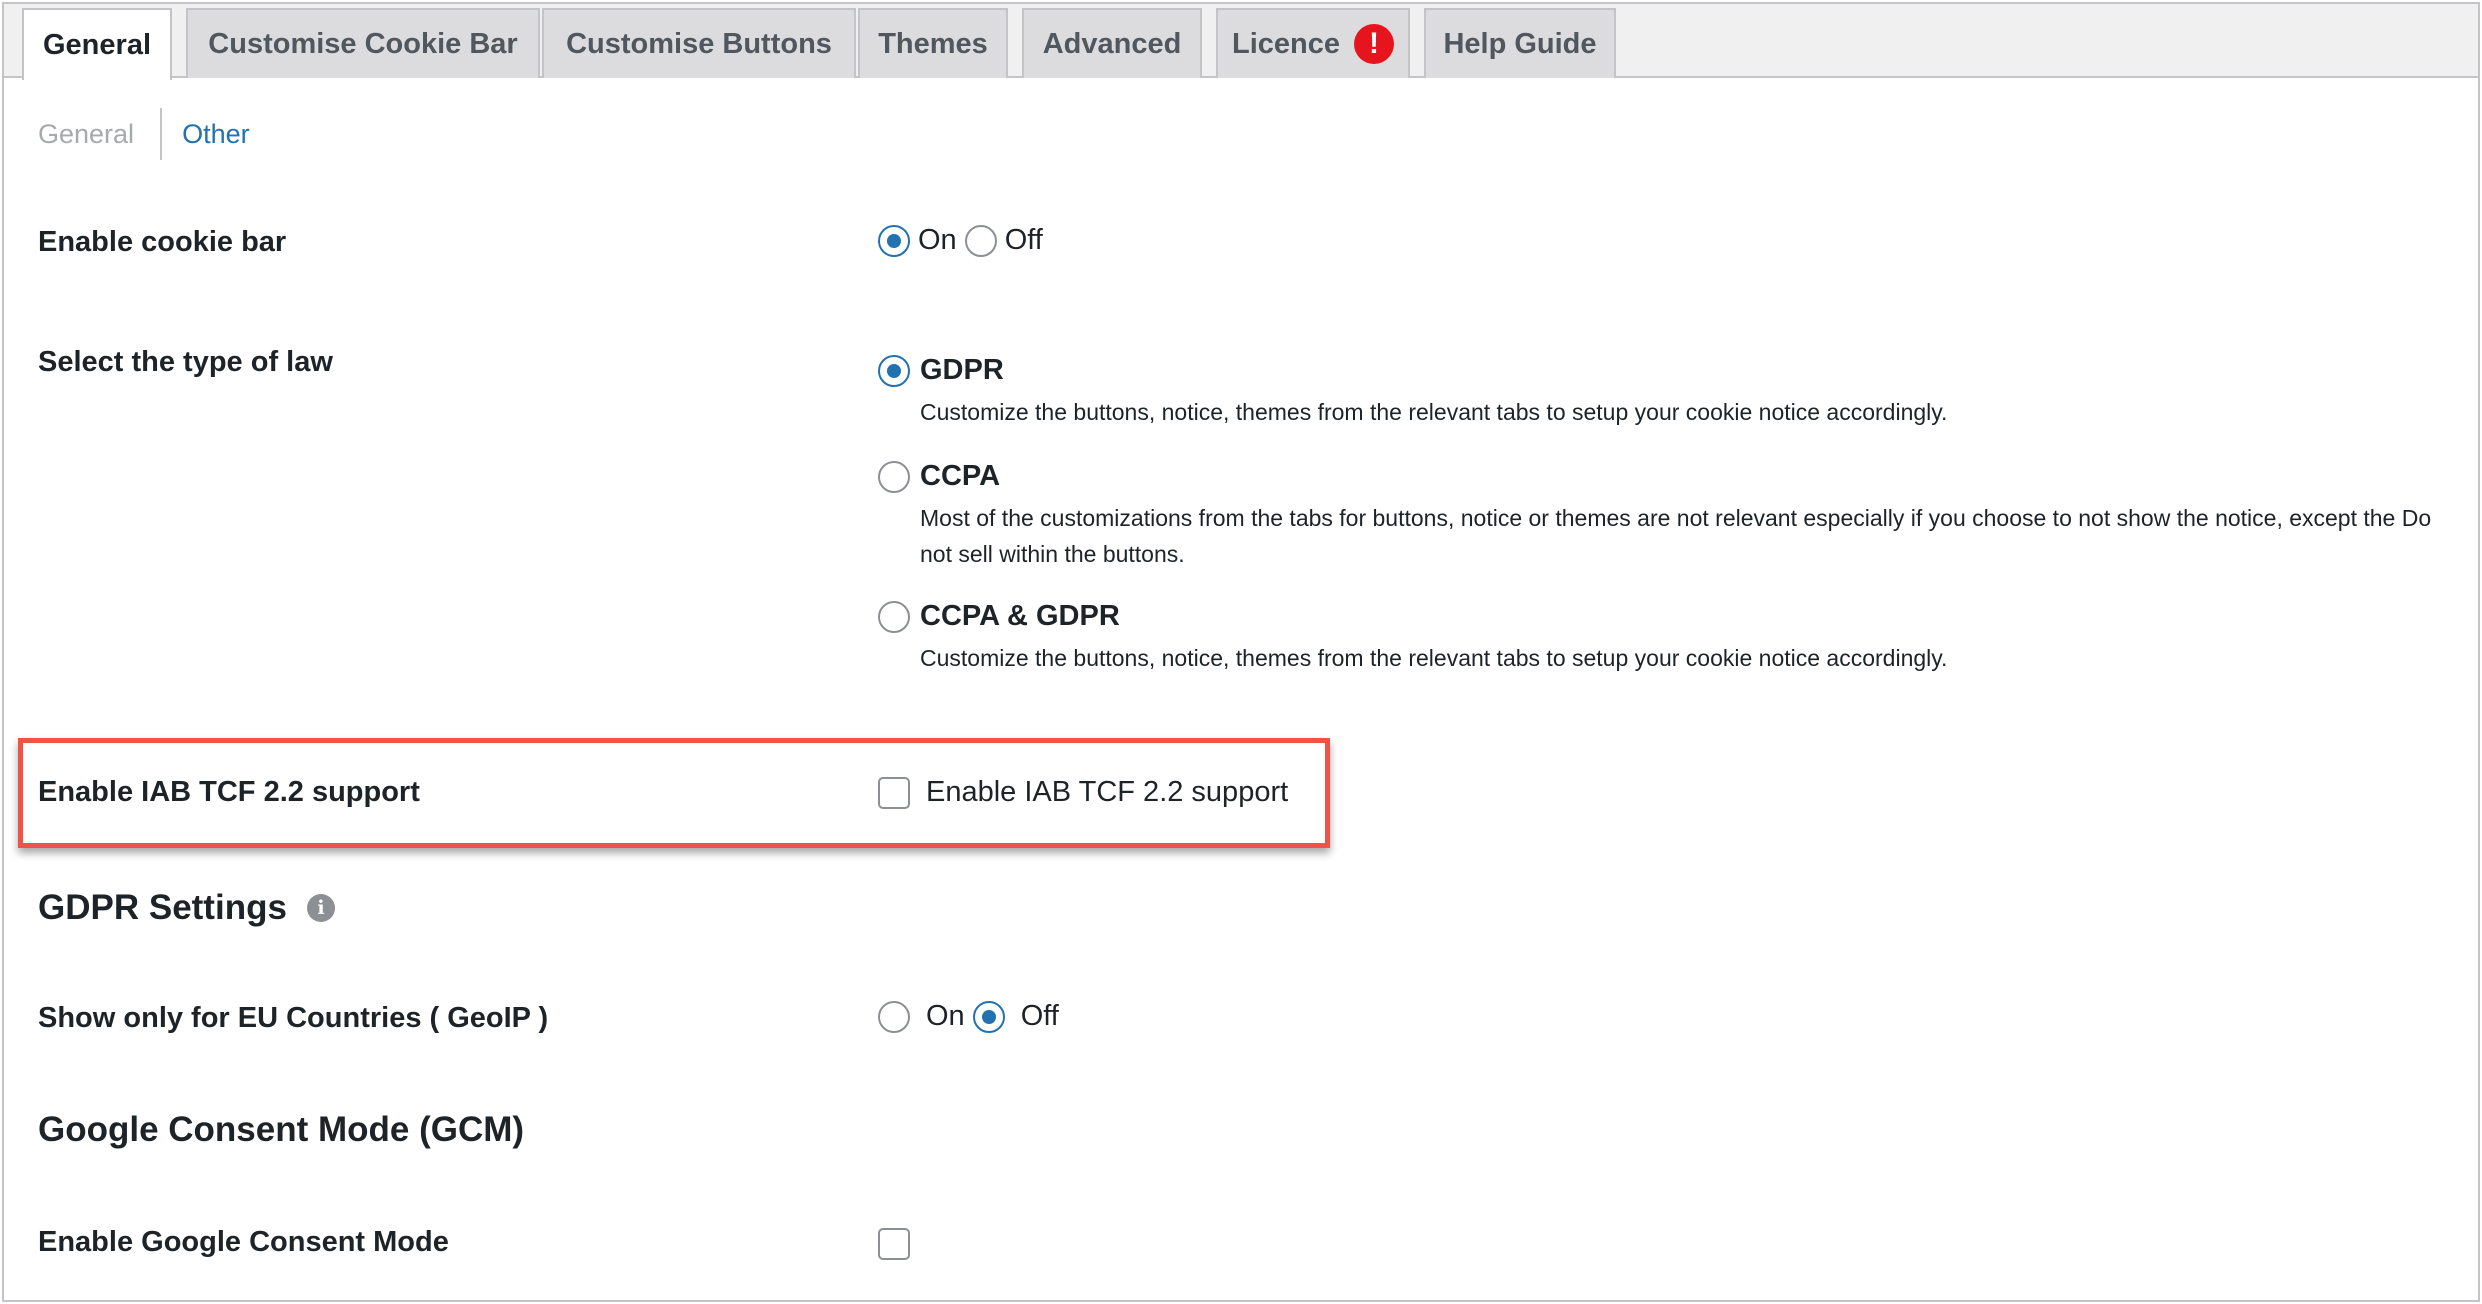 This screenshot has height=1304, width=2482. I want to click on iab-tcf-option: Enable IAB TCF 2.2 support, so click(1083, 792).